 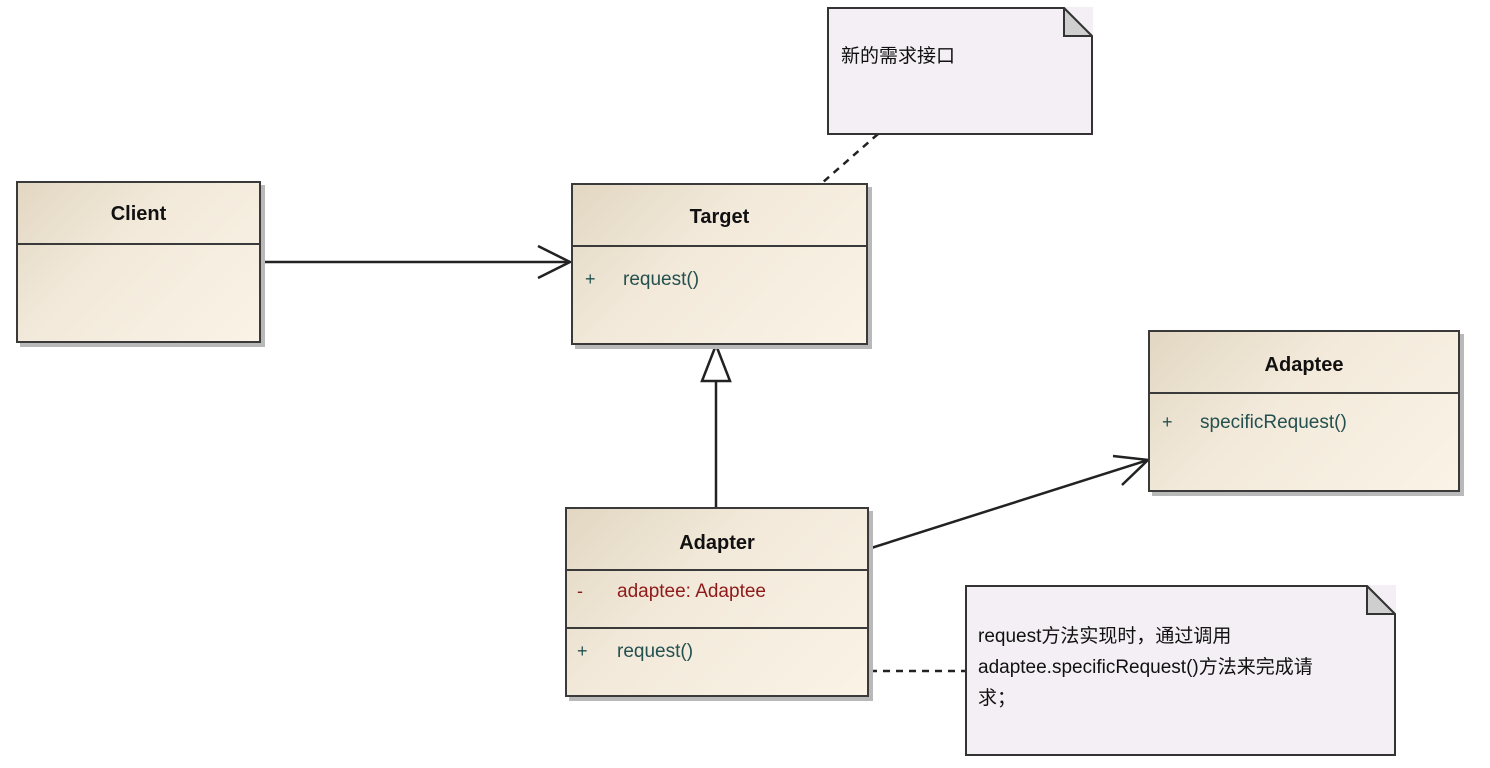 I want to click on class-adapter: Adapter - adaptee: Adaptee + request(), so click(x=717, y=602).